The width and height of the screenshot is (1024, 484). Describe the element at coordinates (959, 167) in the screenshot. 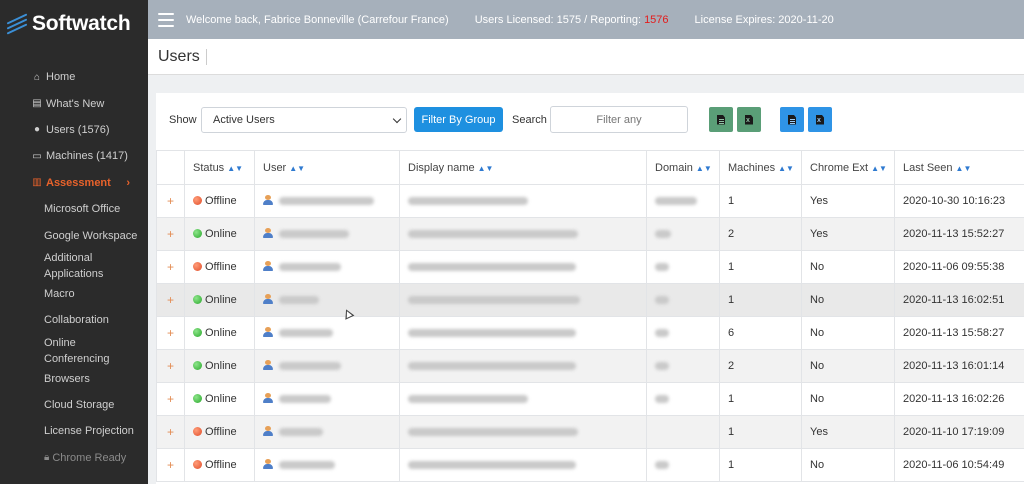

I see `column-header-last-seen: Last Seen ▲▼` at that location.